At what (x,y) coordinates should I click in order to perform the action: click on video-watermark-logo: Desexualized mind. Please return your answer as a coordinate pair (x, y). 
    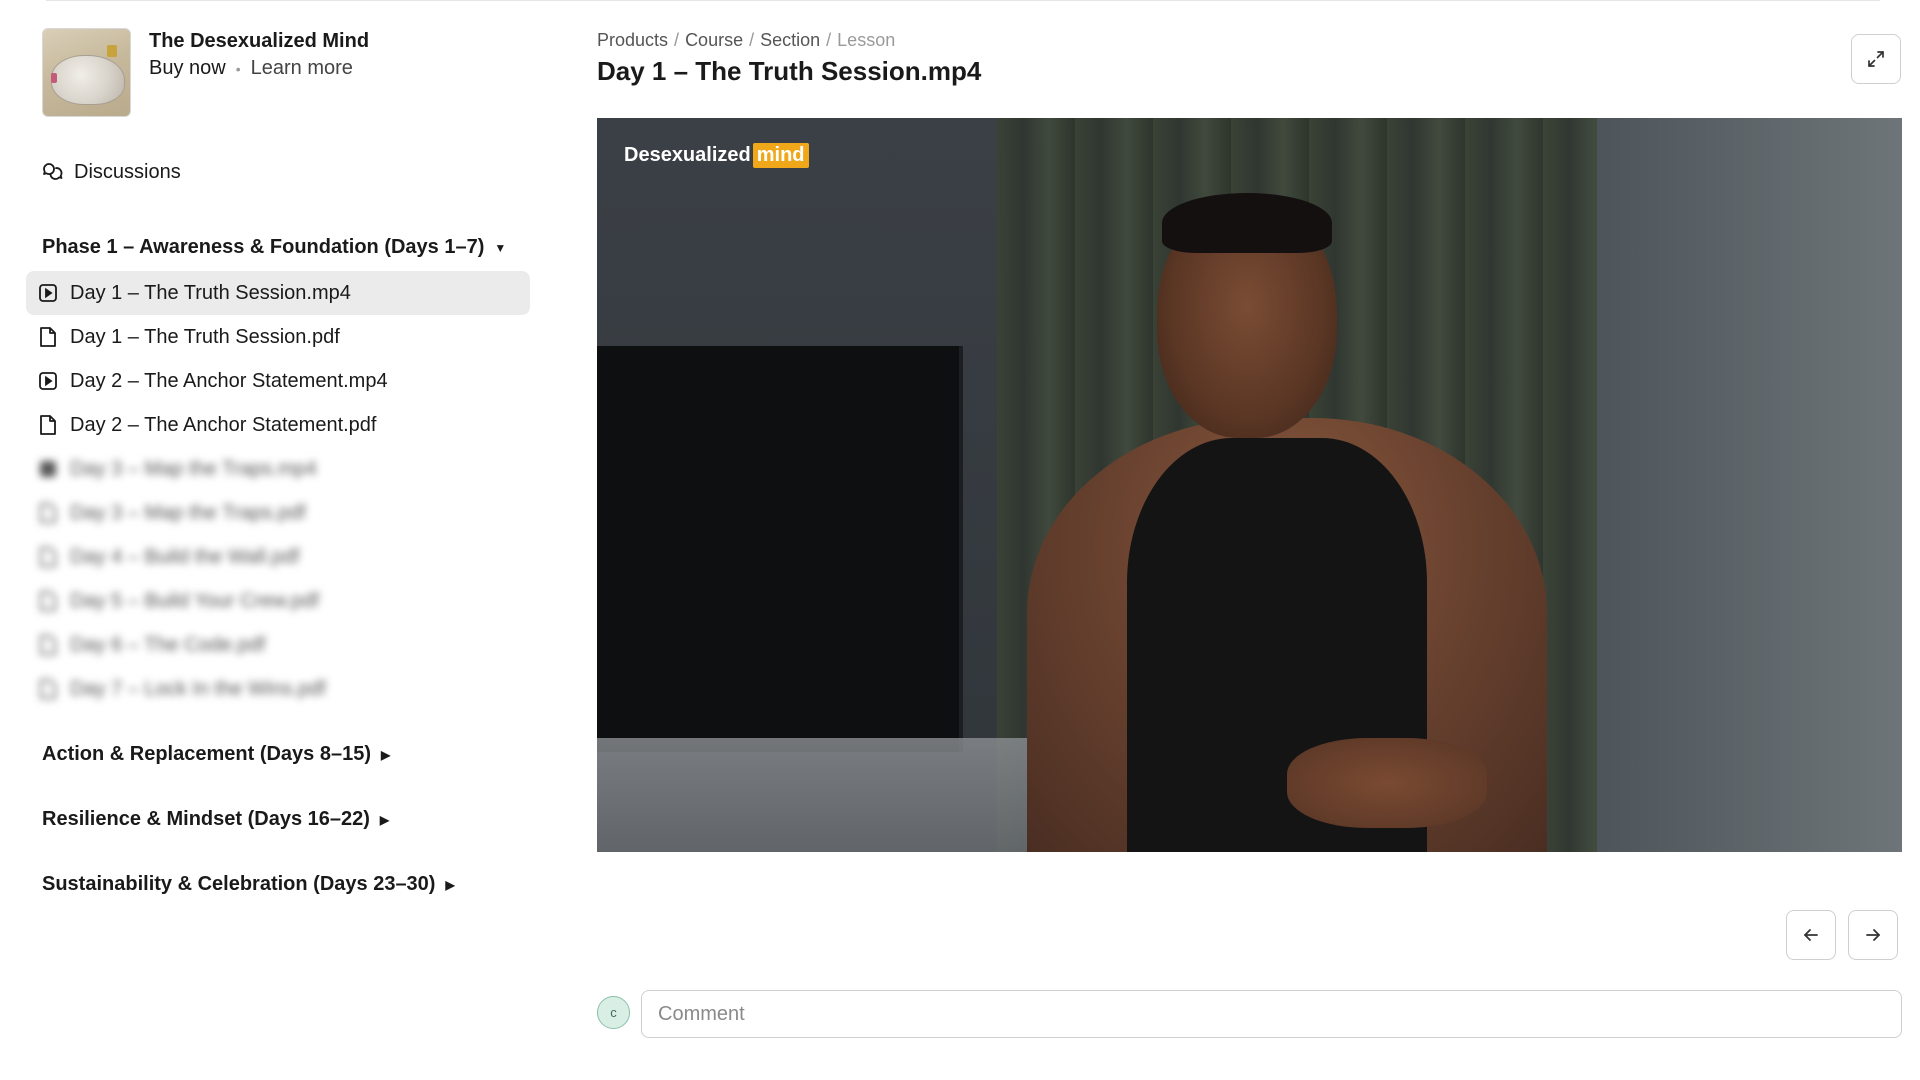
    Looking at the image, I should click on (716, 155).